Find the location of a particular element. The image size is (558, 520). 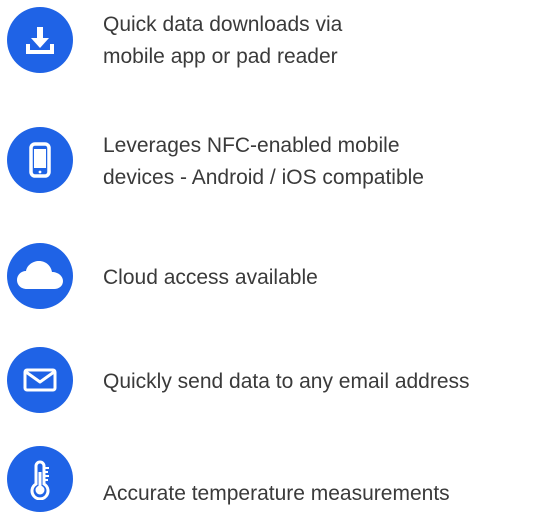

thermometer-icon is located at coordinates (40, 479).